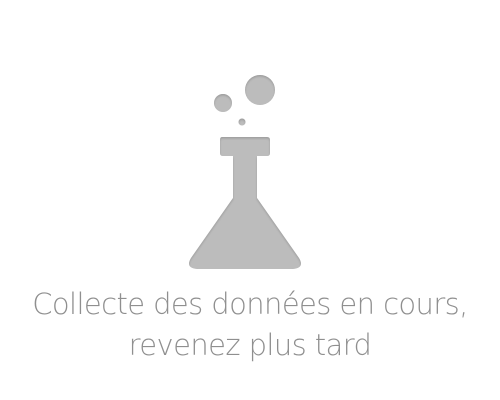 The width and height of the screenshot is (500, 400). What do you see at coordinates (245, 203) in the screenshot?
I see `flask-body` at bounding box center [245, 203].